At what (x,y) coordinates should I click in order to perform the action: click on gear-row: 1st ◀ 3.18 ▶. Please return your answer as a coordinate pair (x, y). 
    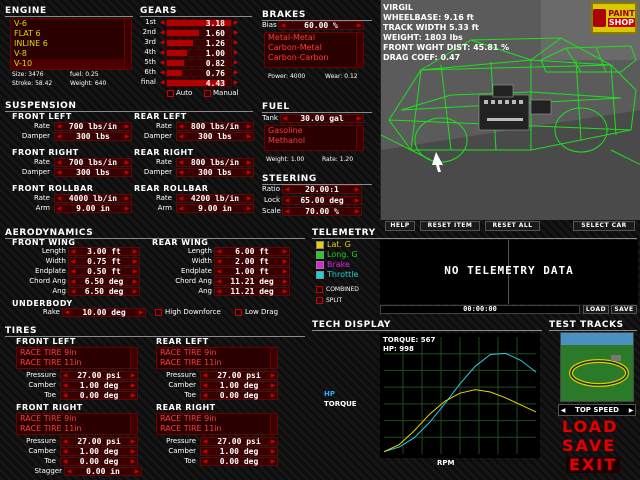
    Looking at the image, I should click on (190, 22).